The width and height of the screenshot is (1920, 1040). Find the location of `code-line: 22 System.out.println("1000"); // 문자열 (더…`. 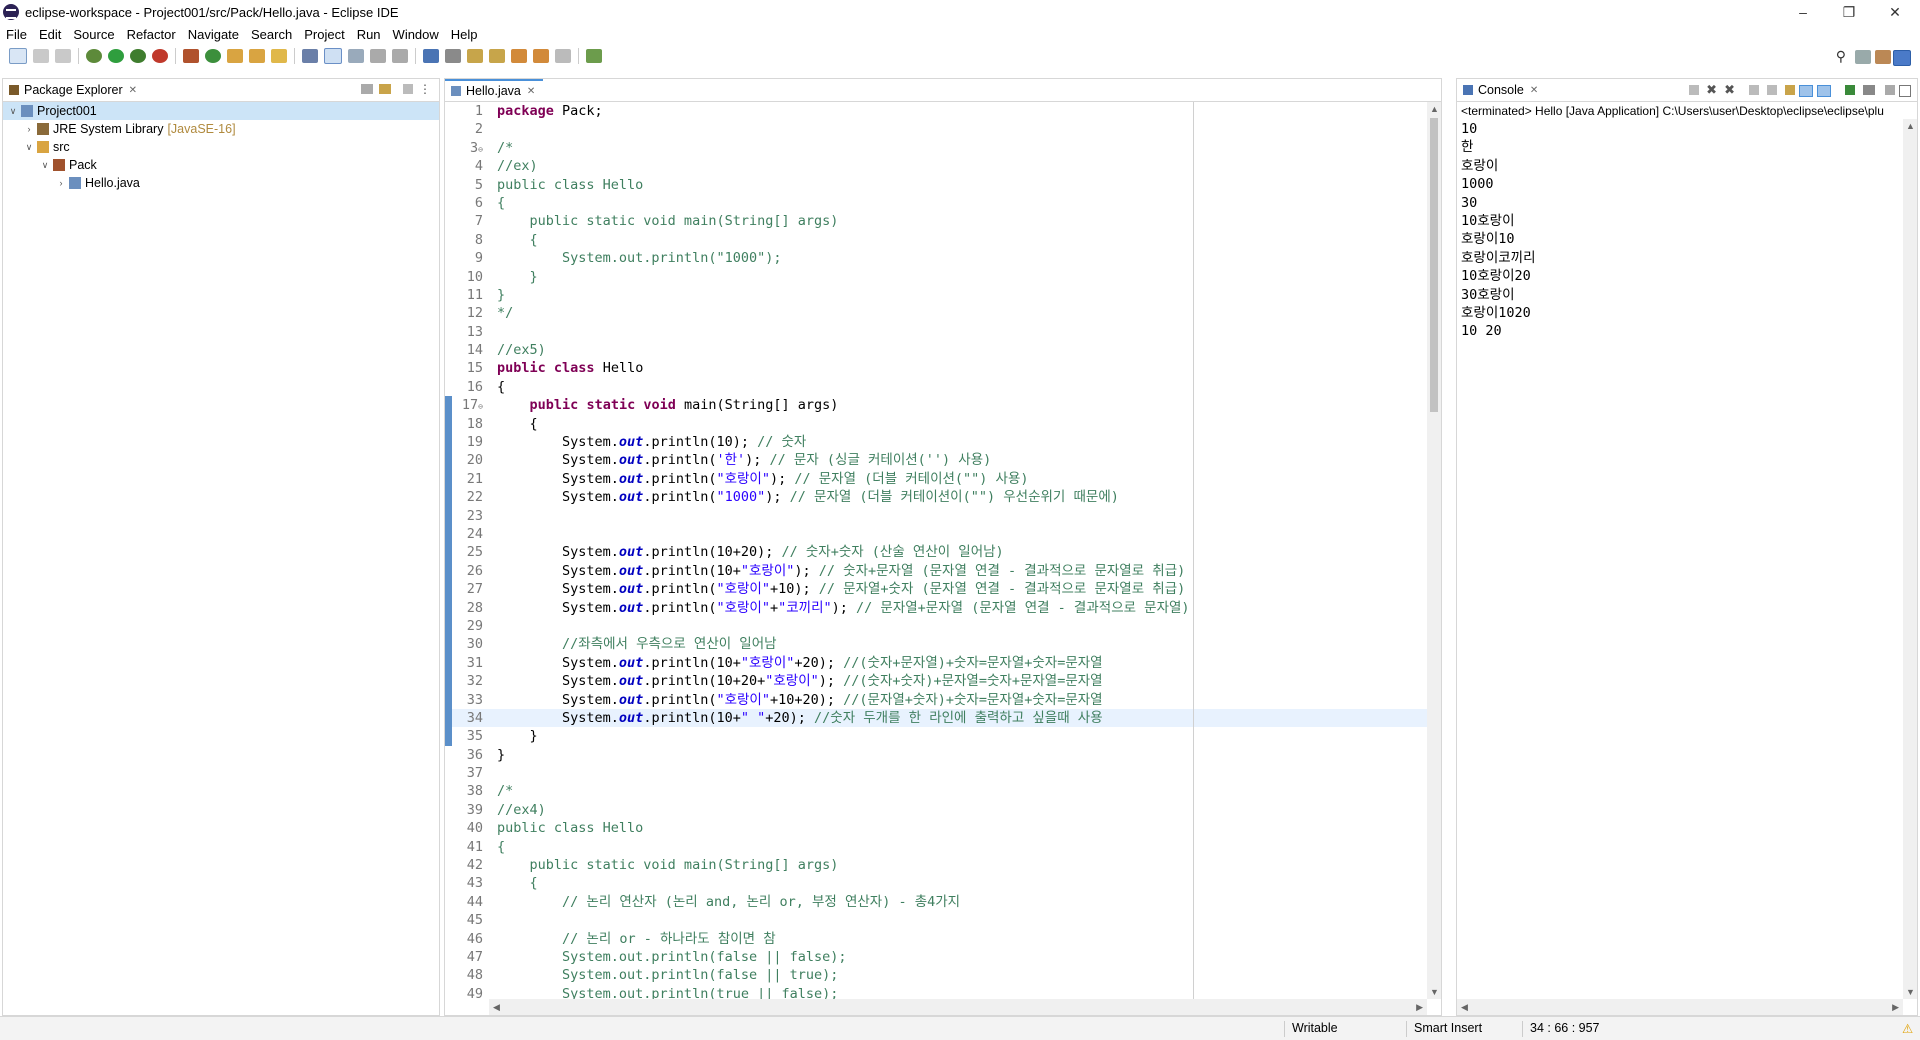

code-line: 22 System.out.println("1000"); // 문자열 (더… is located at coordinates (943, 497).